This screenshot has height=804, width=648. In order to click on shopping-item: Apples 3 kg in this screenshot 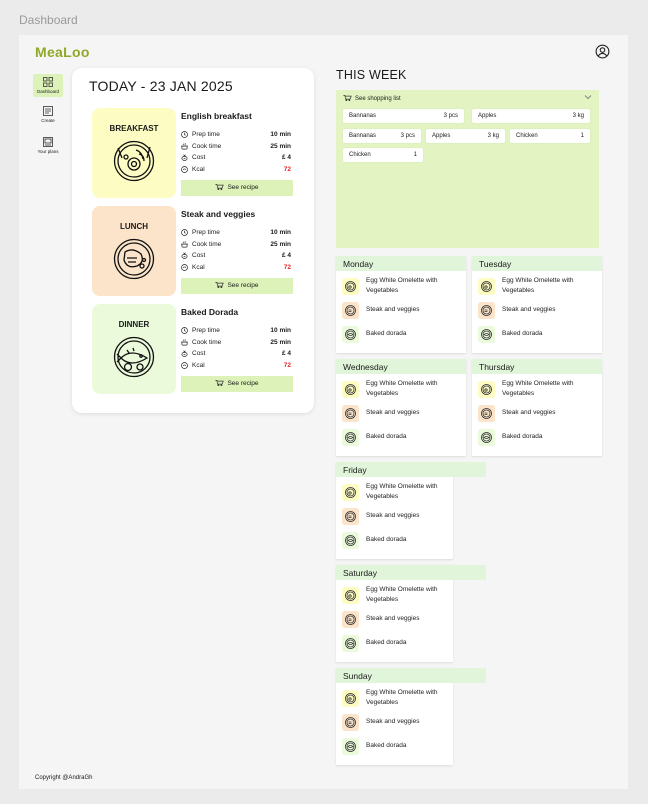, I will do `click(465, 136)`.